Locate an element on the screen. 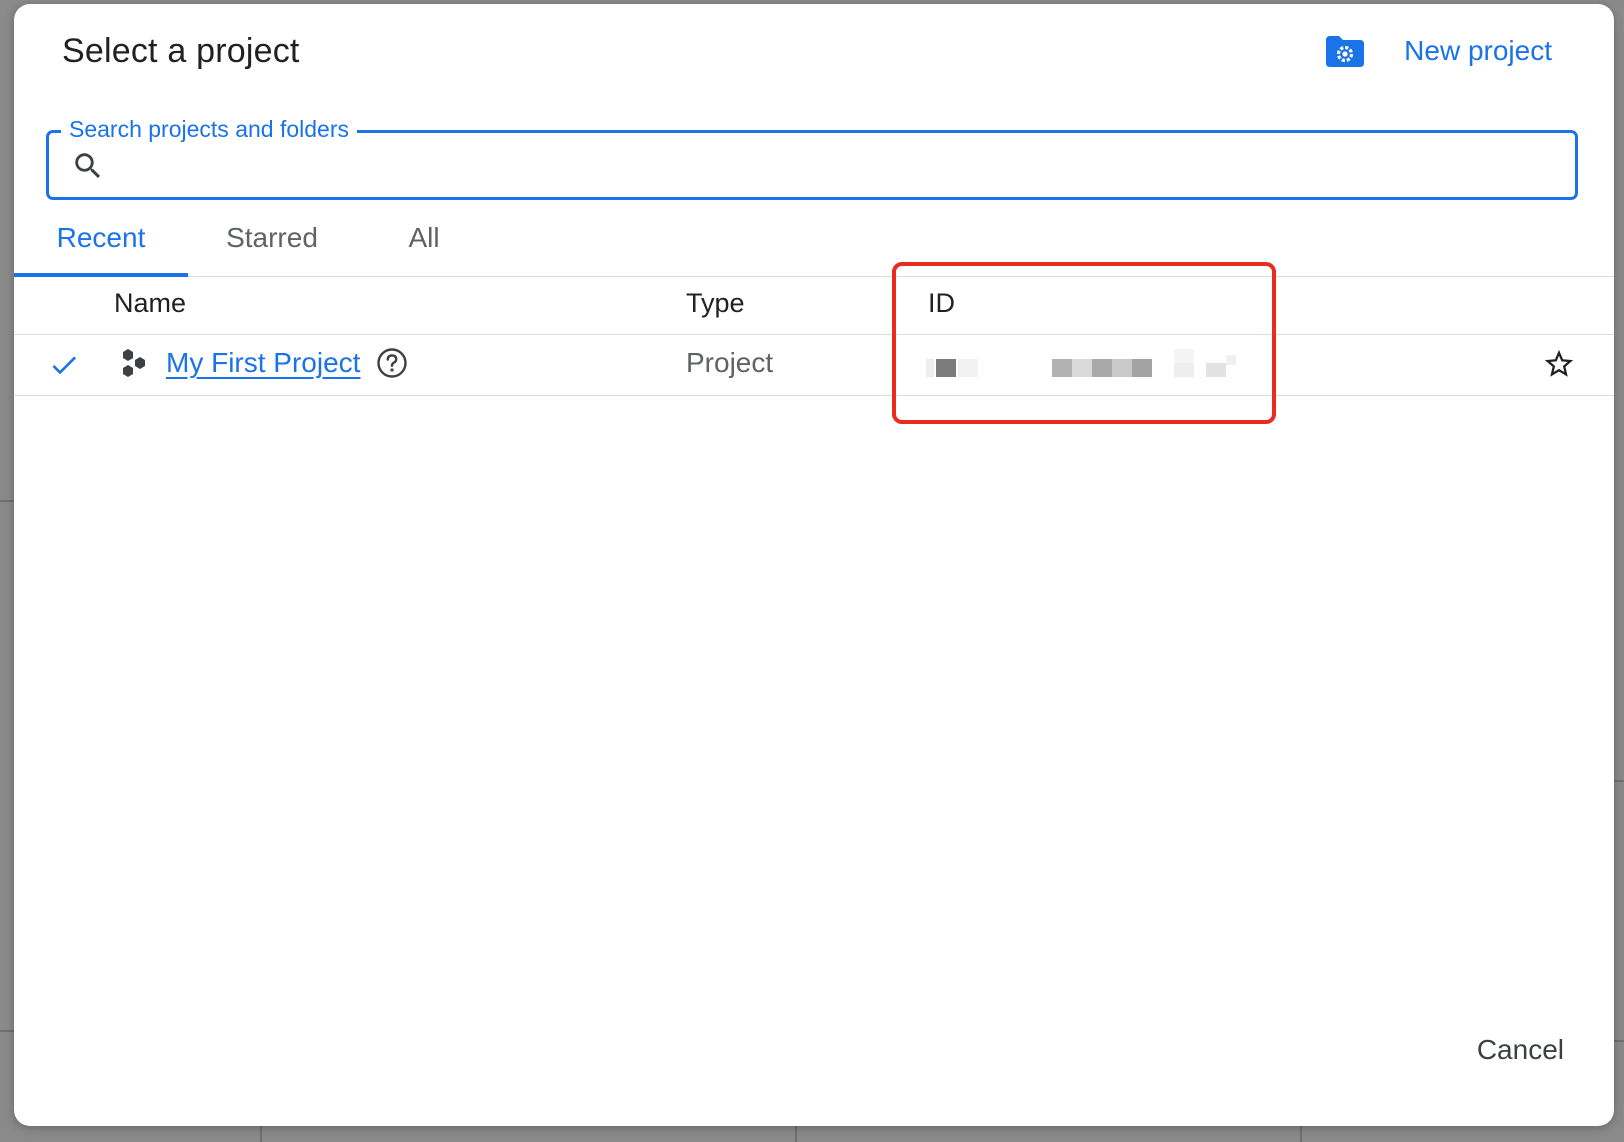  project-id-redacted is located at coordinates (1082, 365).